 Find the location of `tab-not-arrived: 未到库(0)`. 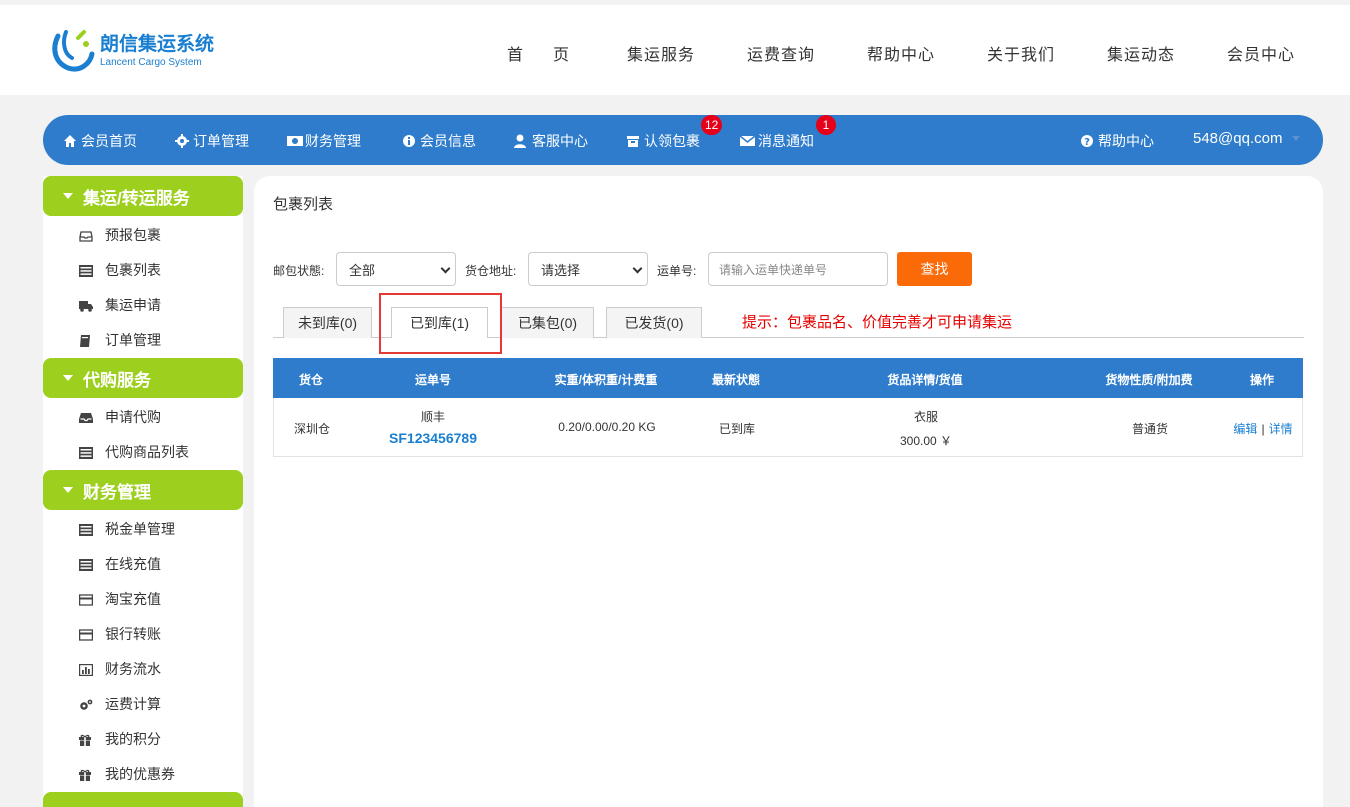

tab-not-arrived: 未到库(0) is located at coordinates (327, 322).